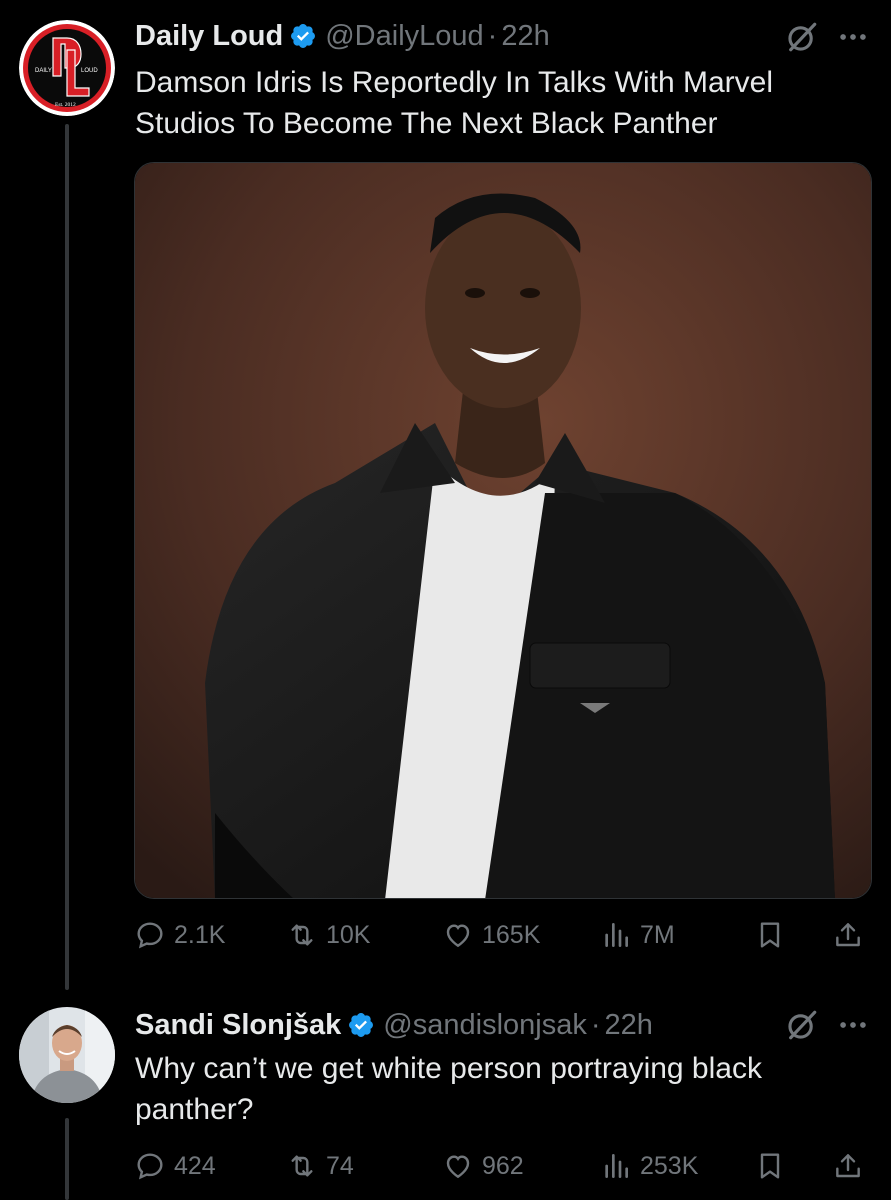 The width and height of the screenshot is (891, 1200). I want to click on tweet-actions: 424 74 962 253K, so click(504, 1166).